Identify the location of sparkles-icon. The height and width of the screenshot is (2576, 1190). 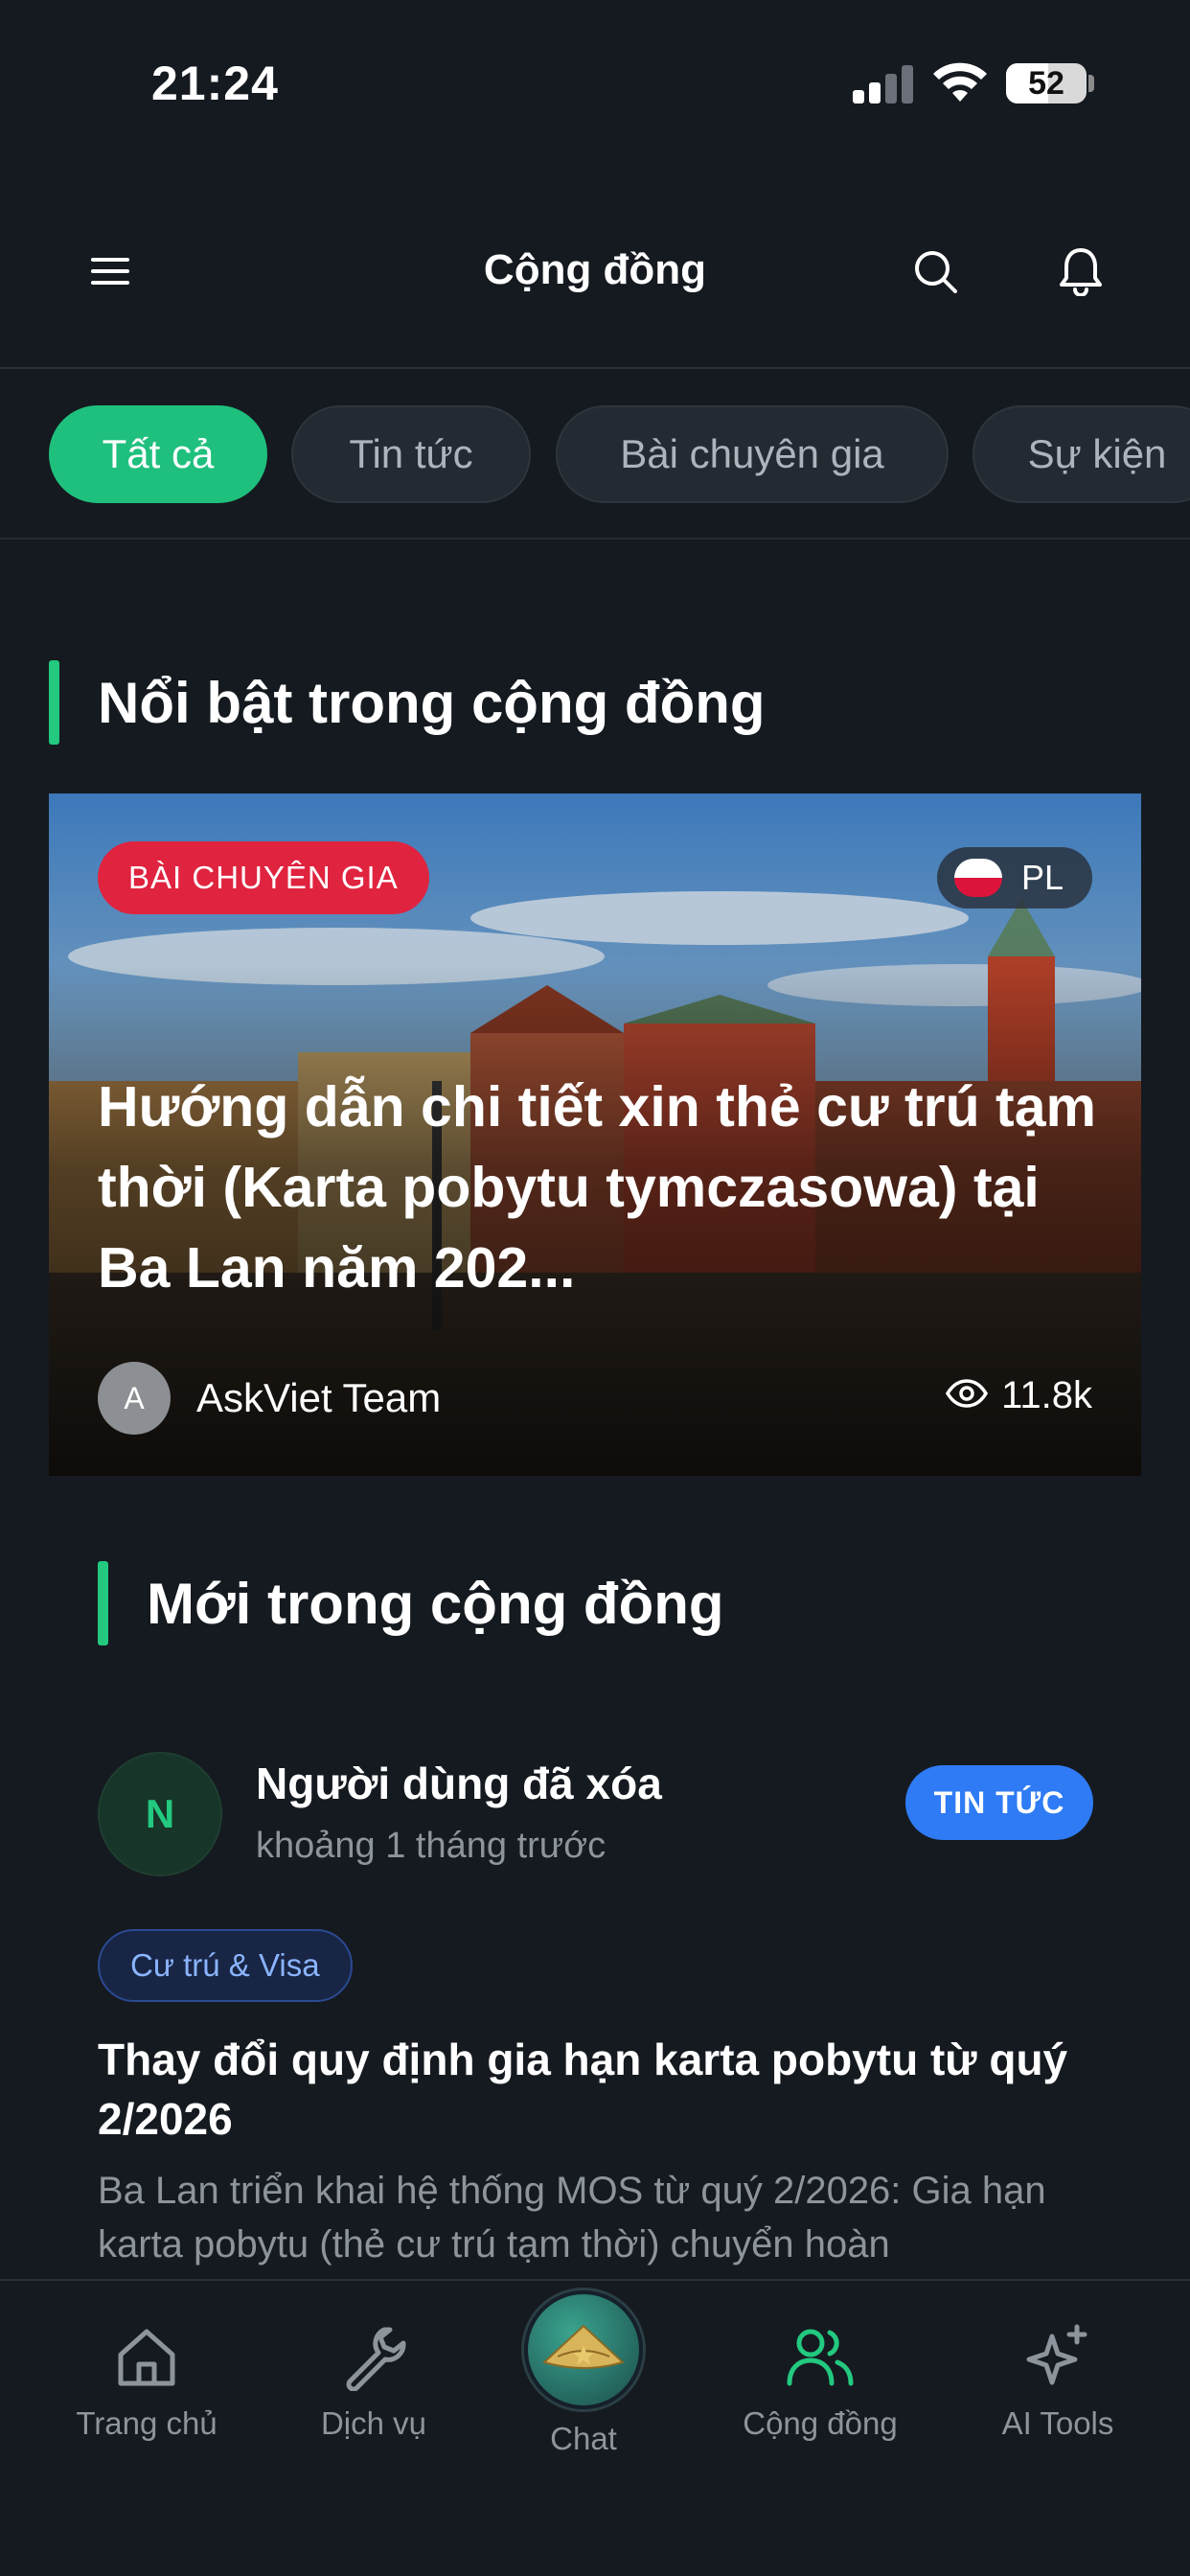
(1058, 2357).